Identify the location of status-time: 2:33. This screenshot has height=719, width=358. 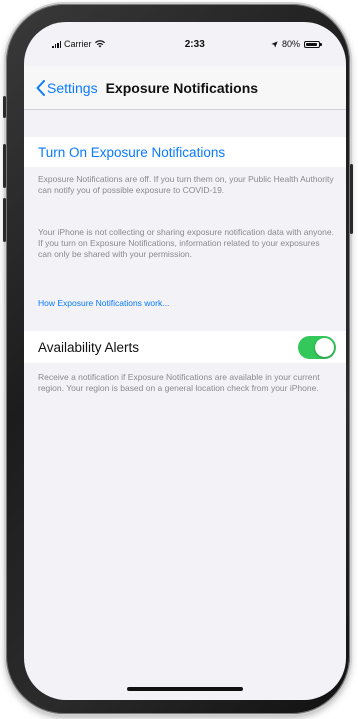
(194, 44).